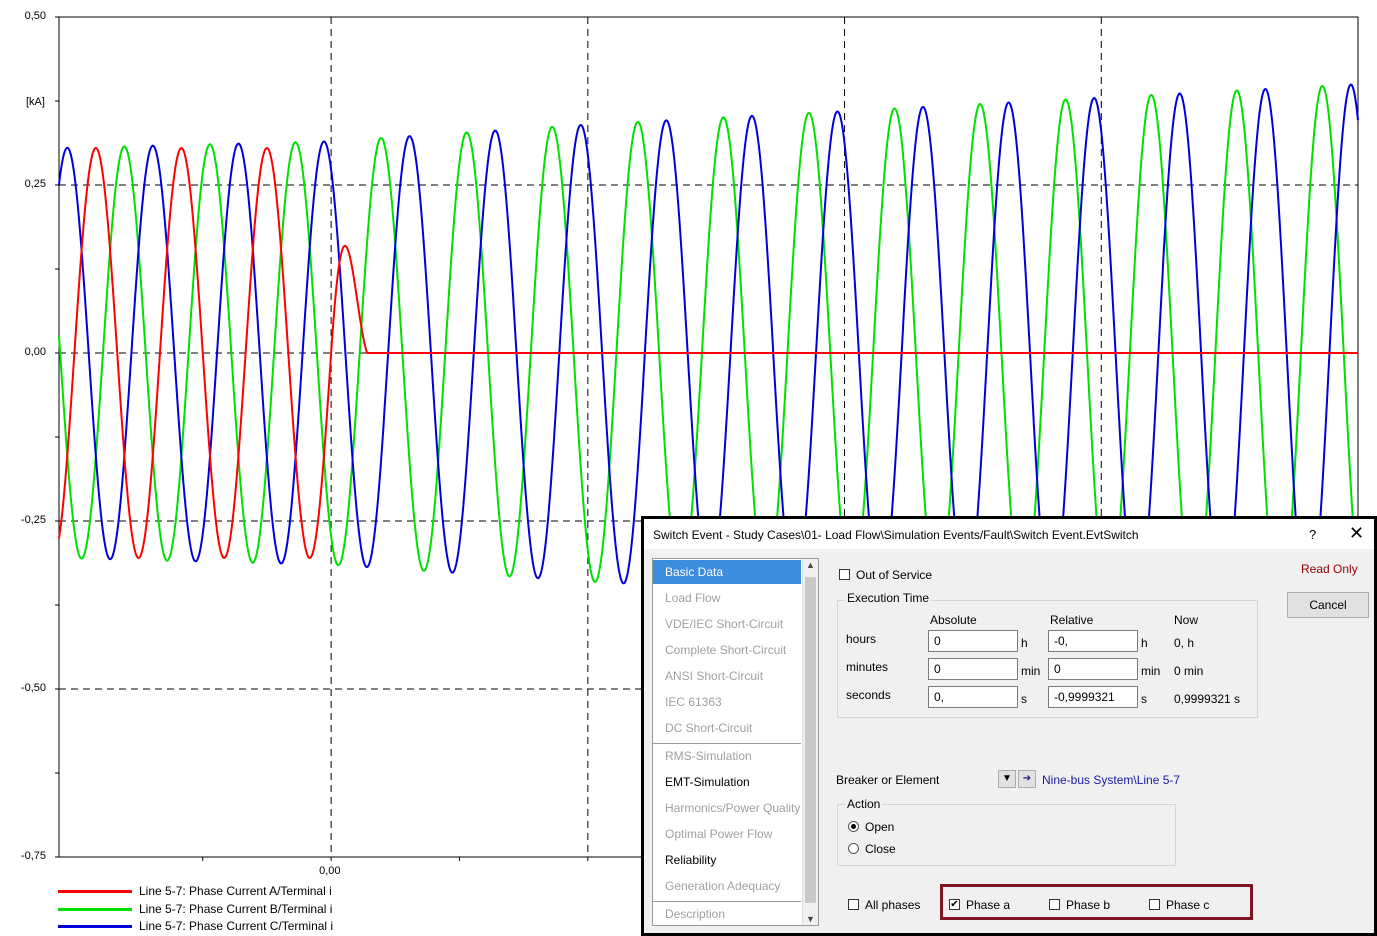 The image size is (1377, 936). Describe the element at coordinates (864, 804) in the screenshot. I see `action-title: Action` at that location.